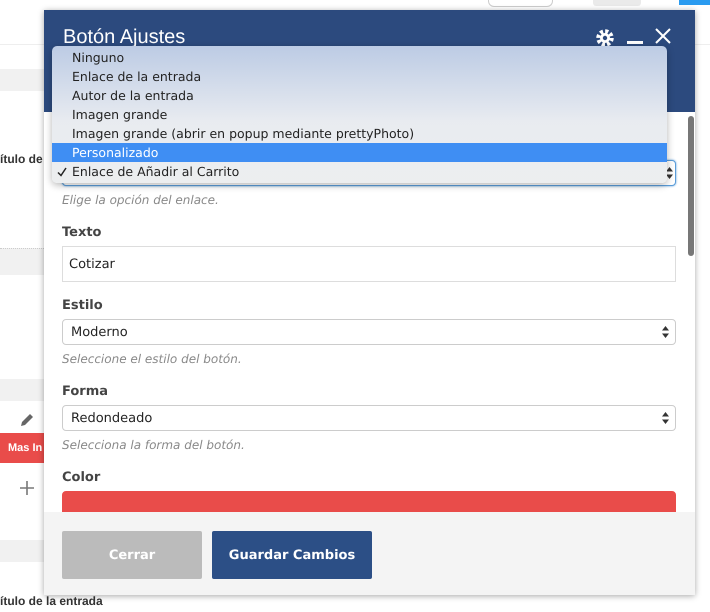  I want to click on field-label: Texto, so click(82, 232).